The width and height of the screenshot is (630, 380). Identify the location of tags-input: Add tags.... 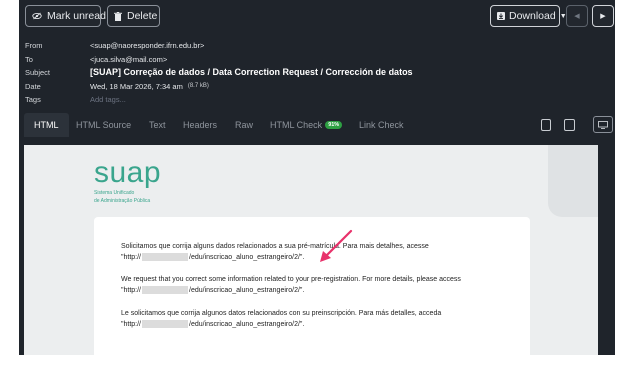
(108, 99).